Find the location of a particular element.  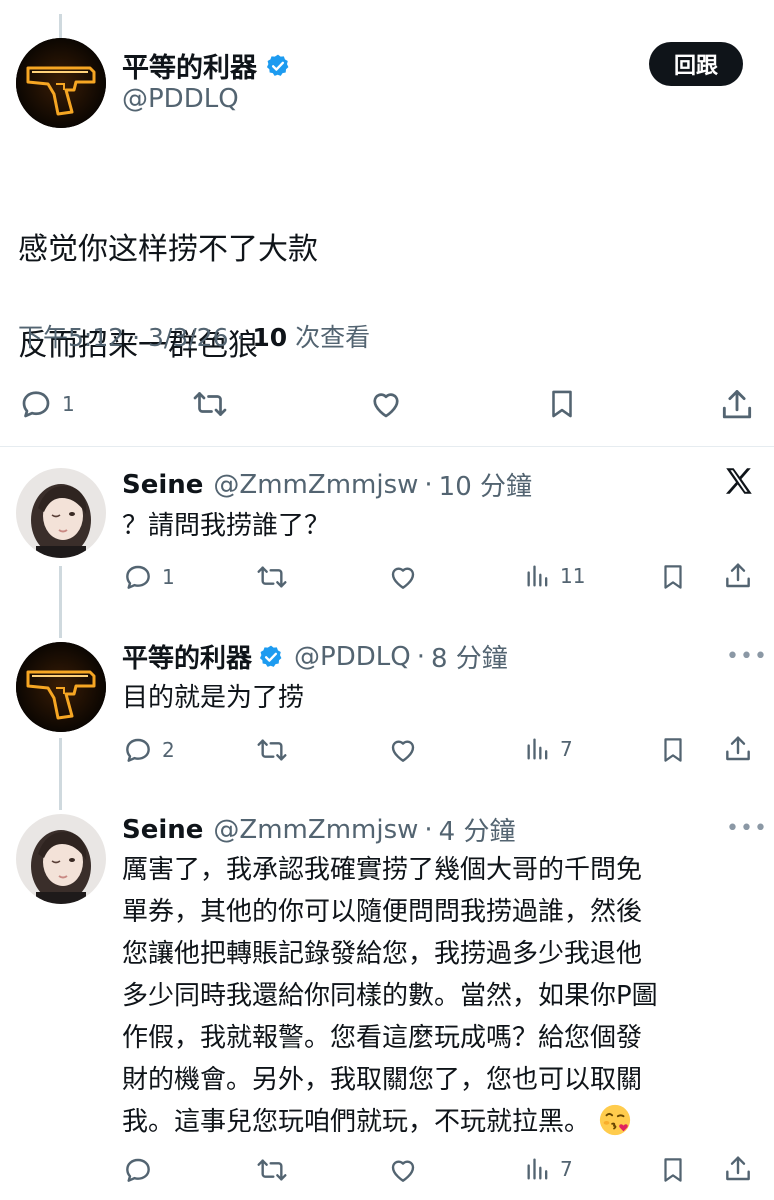

reply-time: 10 分鐘 is located at coordinates (485, 484).